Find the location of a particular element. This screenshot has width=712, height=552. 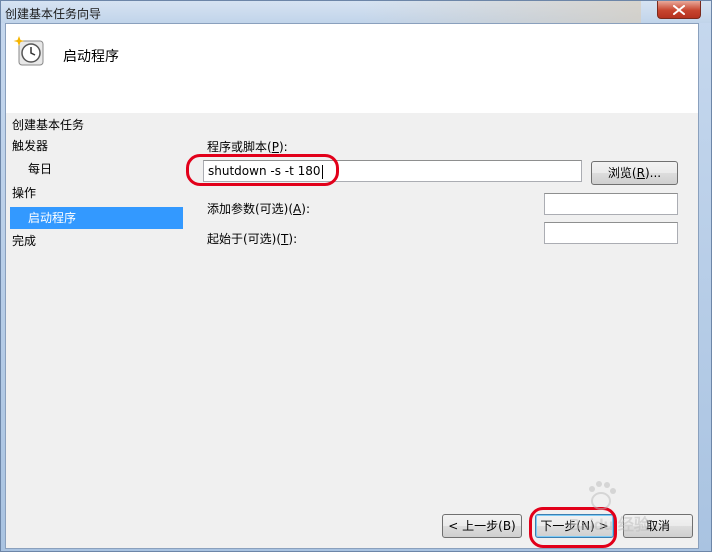

close-button is located at coordinates (679, 10).